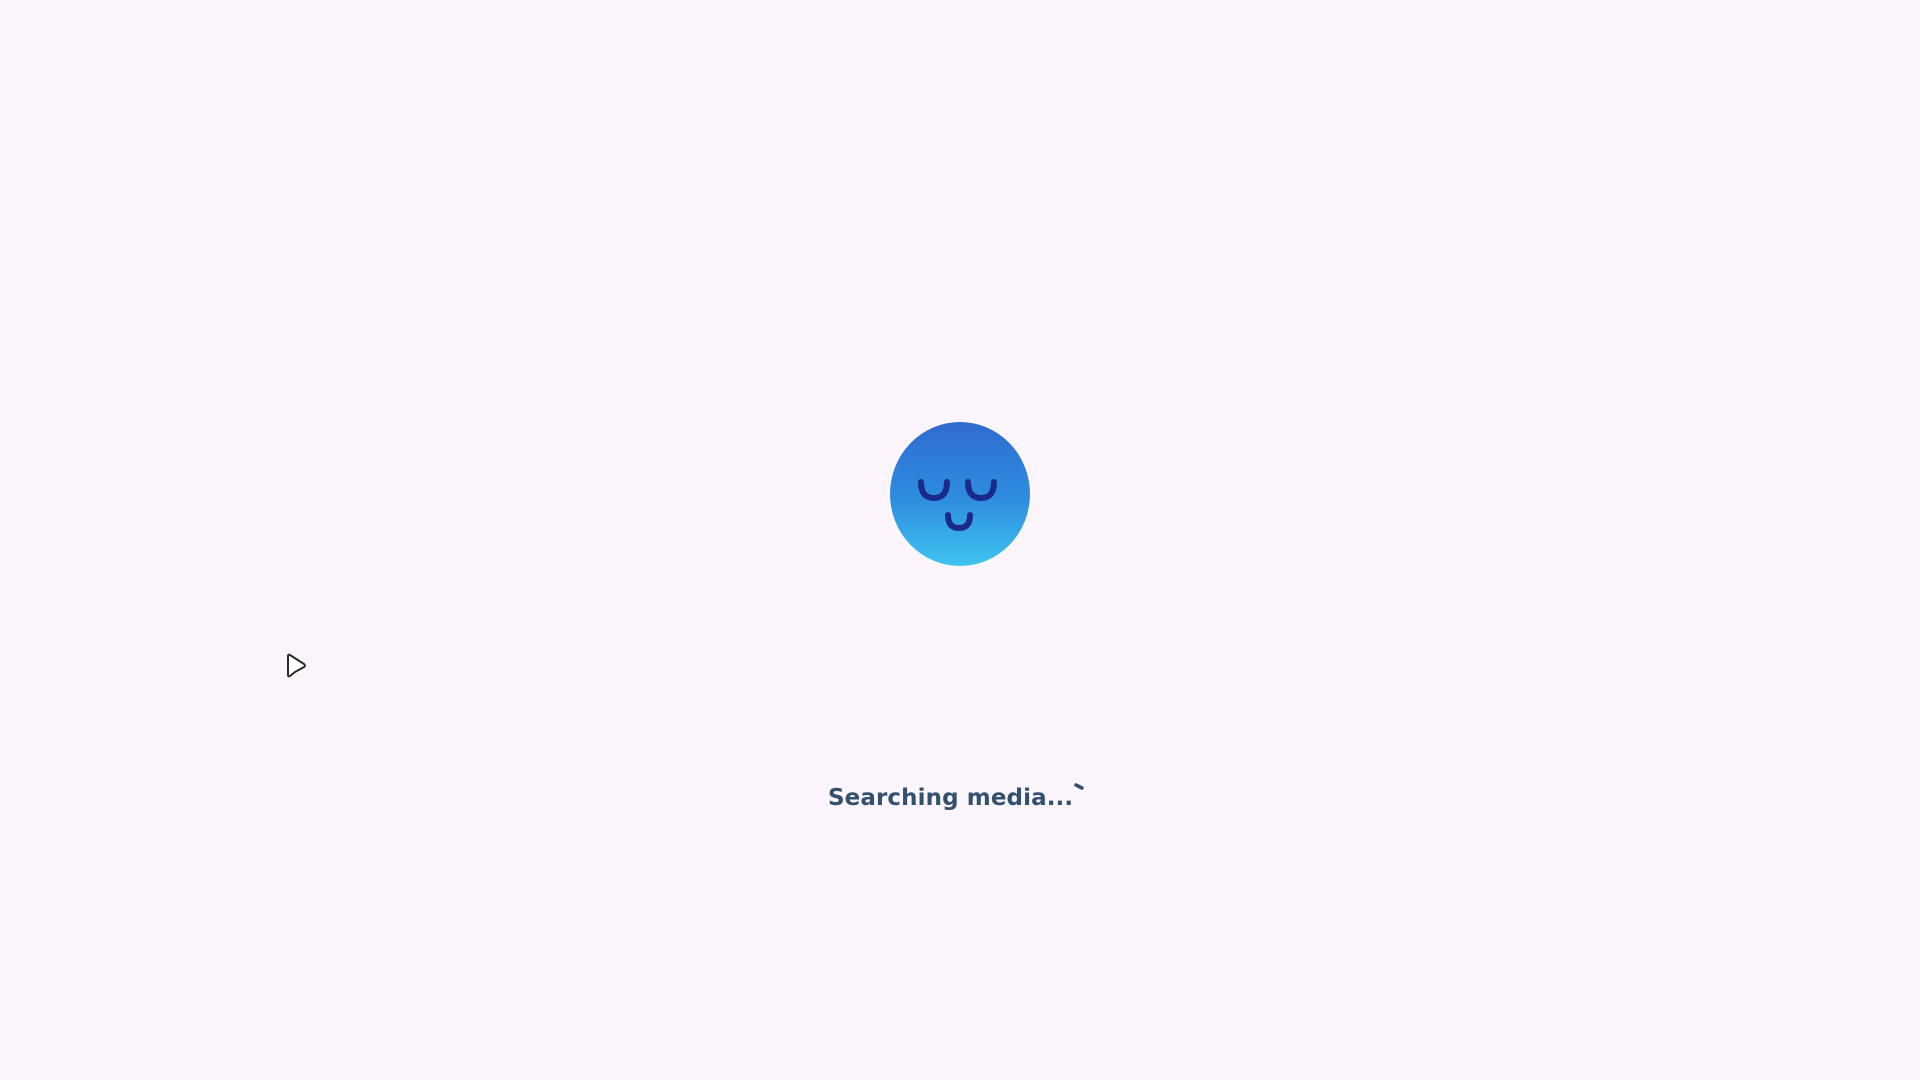 This screenshot has height=1080, width=1920. I want to click on sleeping-face-icon, so click(960, 494).